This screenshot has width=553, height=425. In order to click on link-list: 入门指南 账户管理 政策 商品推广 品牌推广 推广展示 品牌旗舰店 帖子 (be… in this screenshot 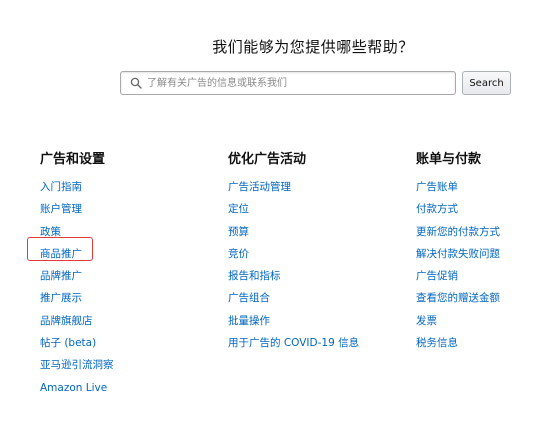, I will do `click(77, 287)`.